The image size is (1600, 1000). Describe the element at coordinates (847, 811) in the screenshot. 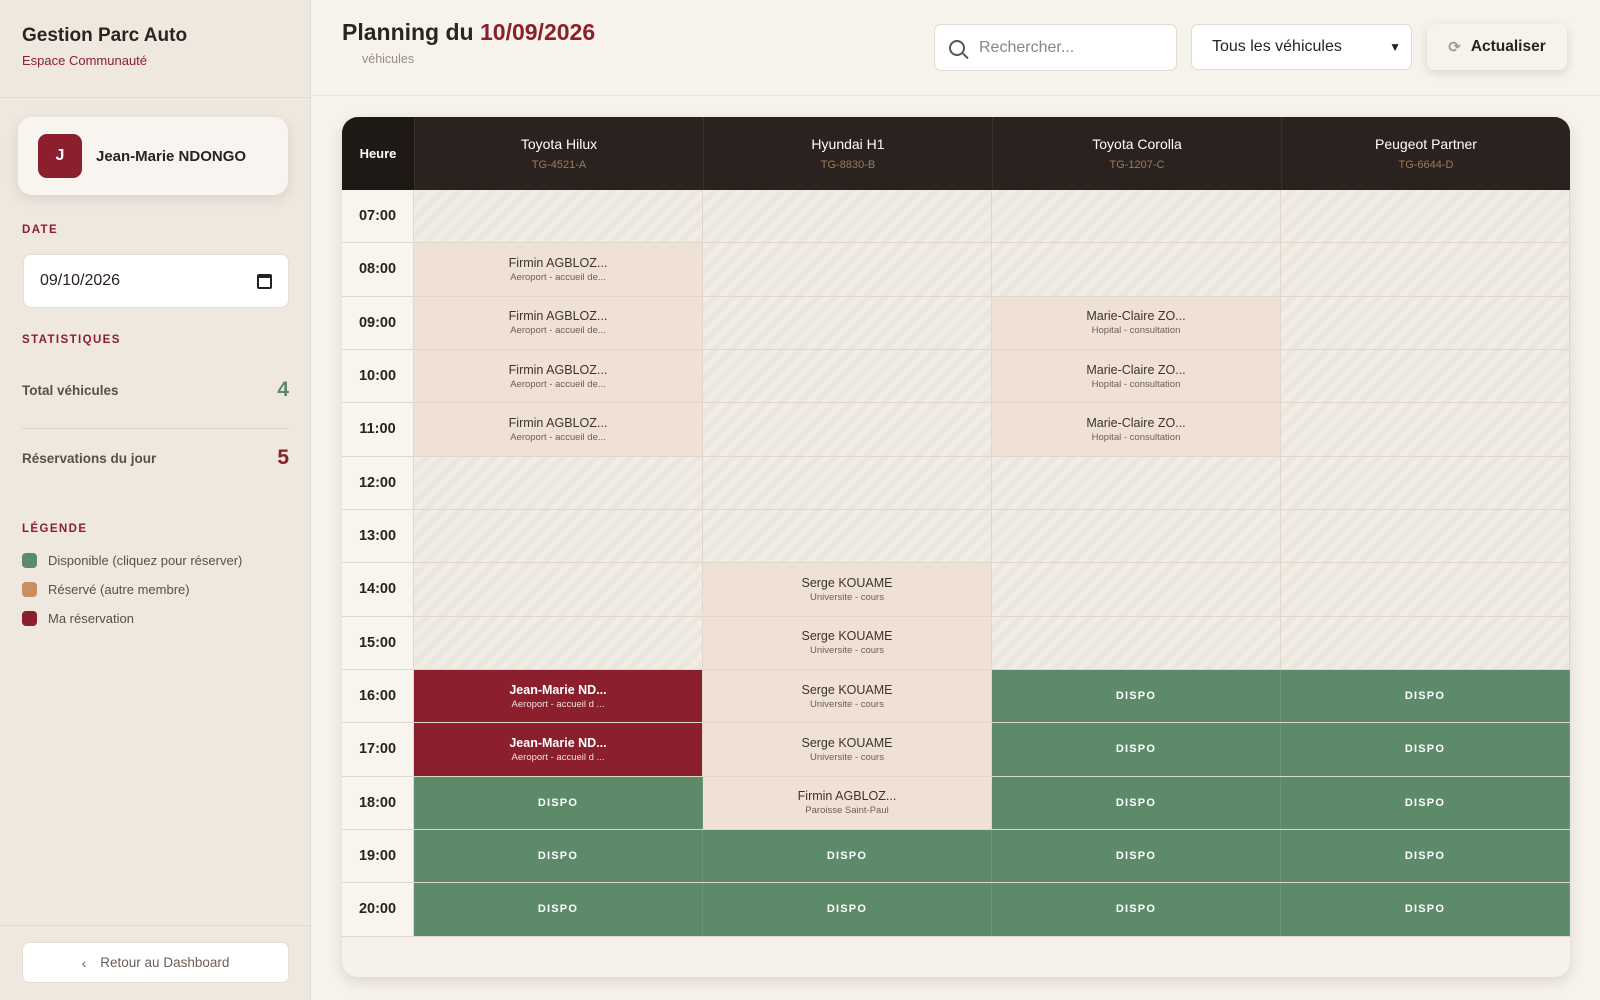

I see `reservation-purpose: Paroisse Saint-Paul` at that location.